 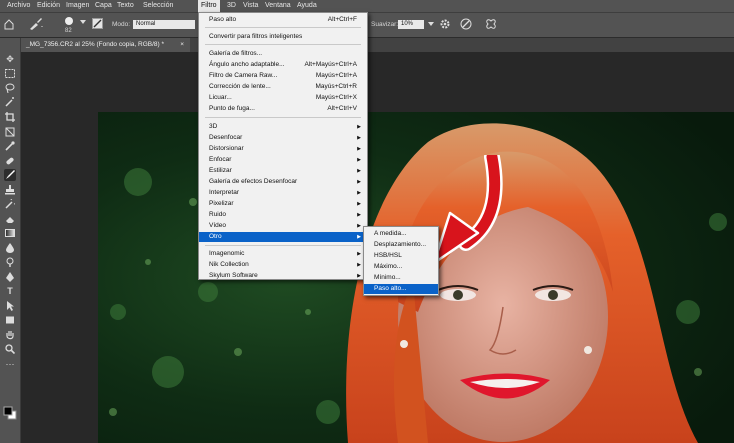 What do you see at coordinates (283, 254) in the screenshot?
I see `menu-item-imagenomic: Imagenomic ▶` at bounding box center [283, 254].